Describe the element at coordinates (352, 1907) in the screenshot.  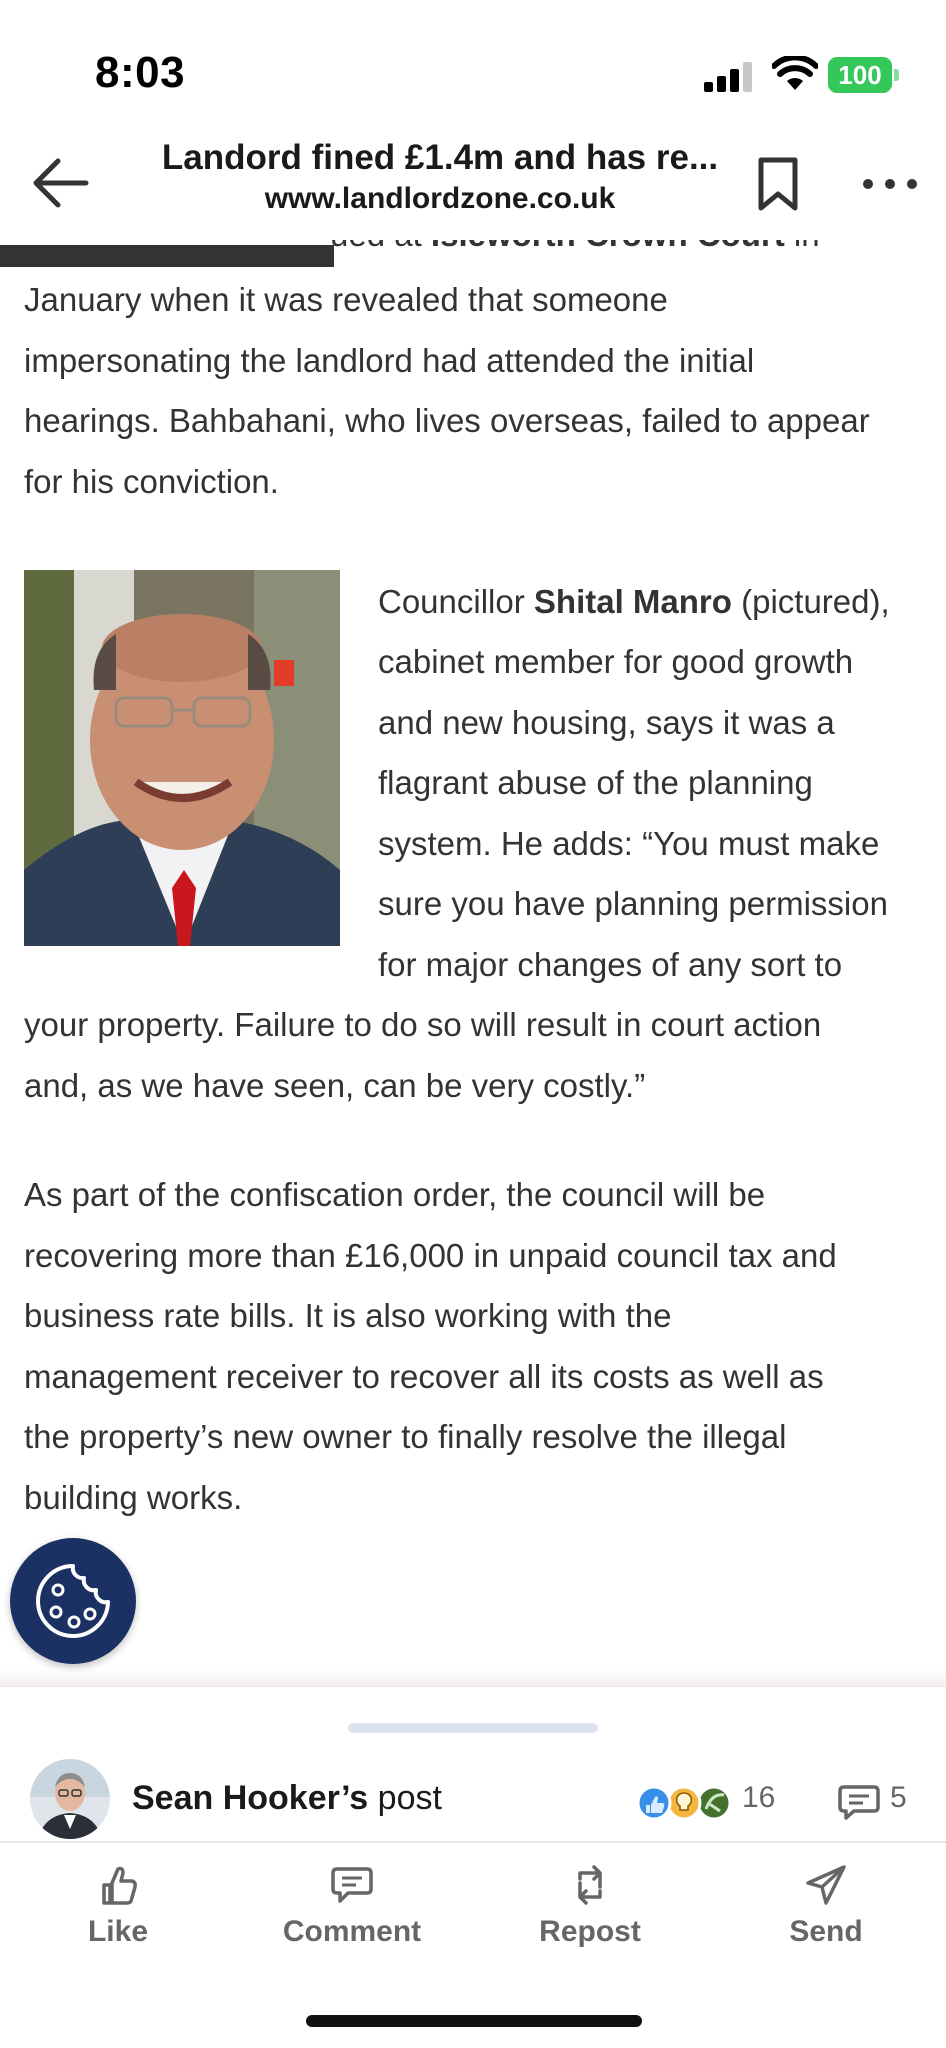
I see `comment-button: Comment` at that location.